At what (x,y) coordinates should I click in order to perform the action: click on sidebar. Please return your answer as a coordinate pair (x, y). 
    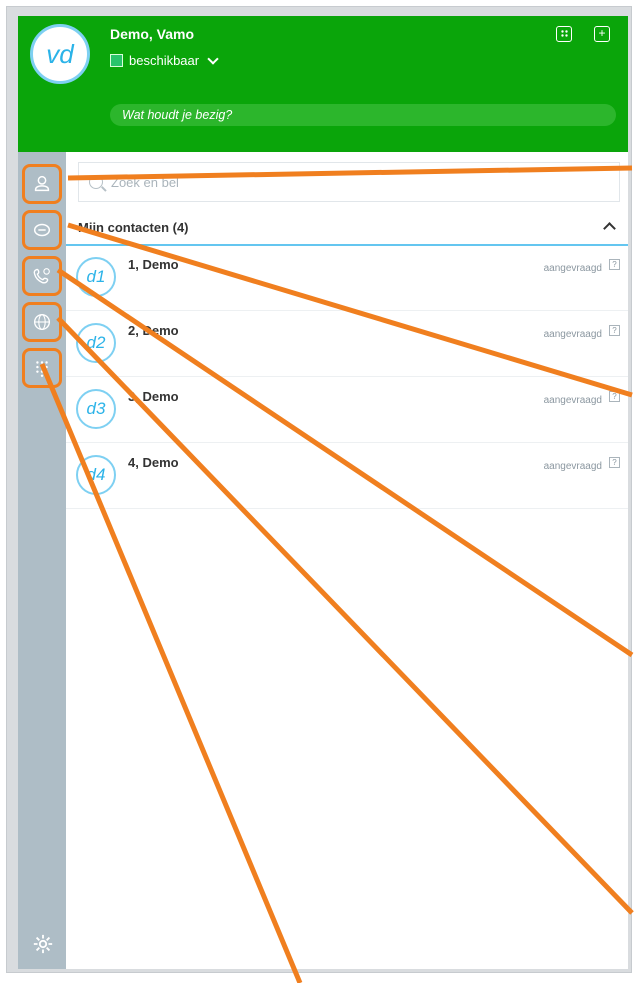
    Looking at the image, I should click on (42, 560).